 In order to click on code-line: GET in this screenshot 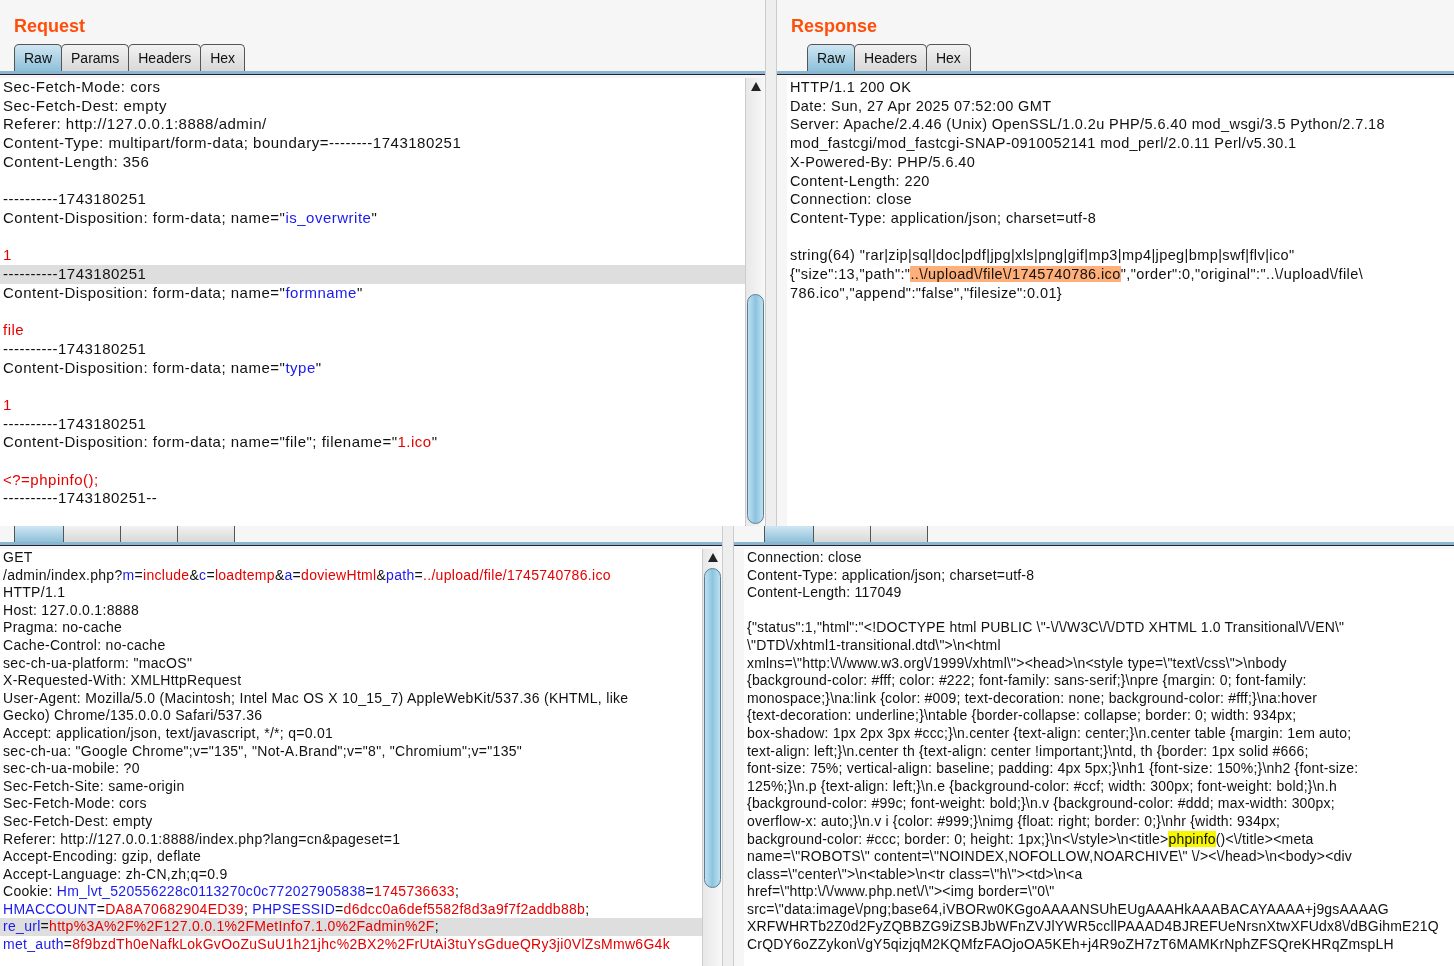, I will do `click(18, 558)`.